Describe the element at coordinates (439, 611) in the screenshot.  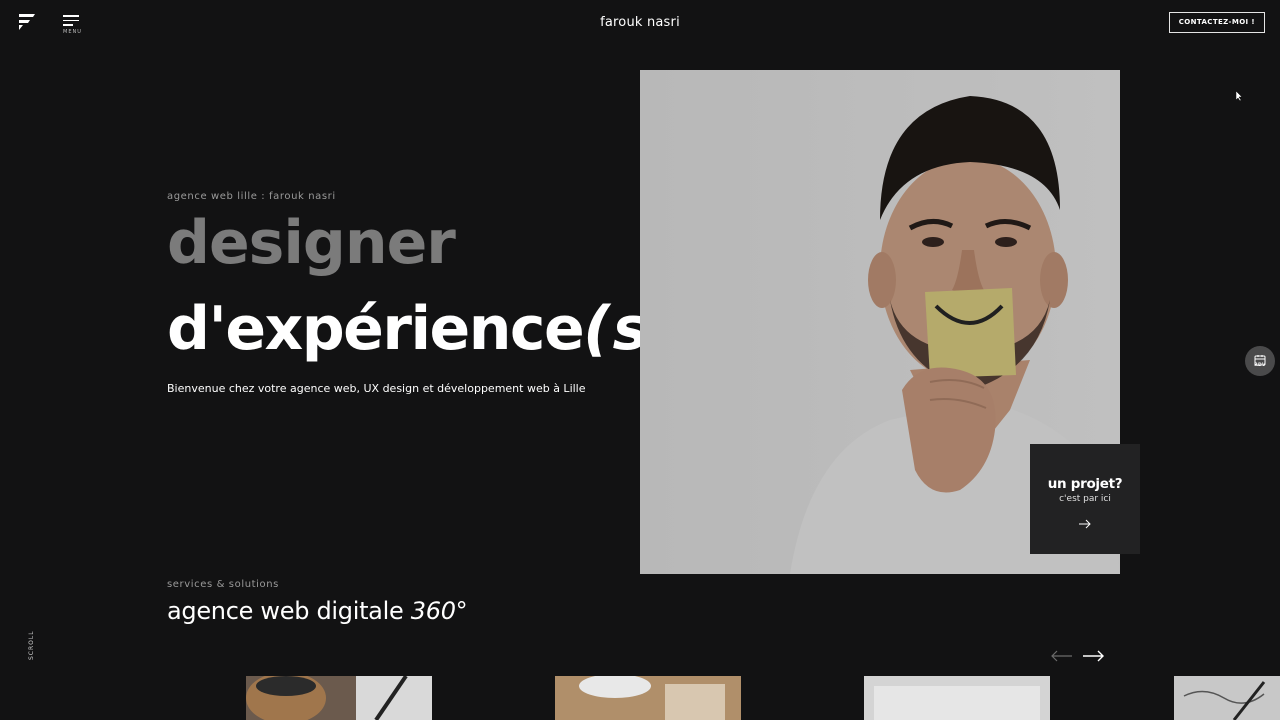
I see `services-title-accent: 360°` at that location.